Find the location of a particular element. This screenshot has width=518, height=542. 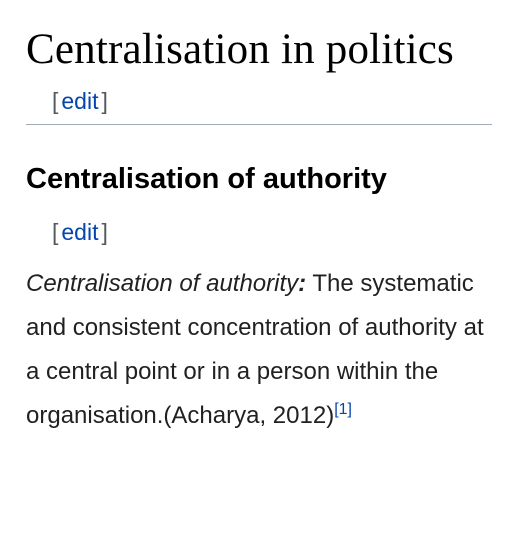

citation-link: [1] is located at coordinates (343, 409).